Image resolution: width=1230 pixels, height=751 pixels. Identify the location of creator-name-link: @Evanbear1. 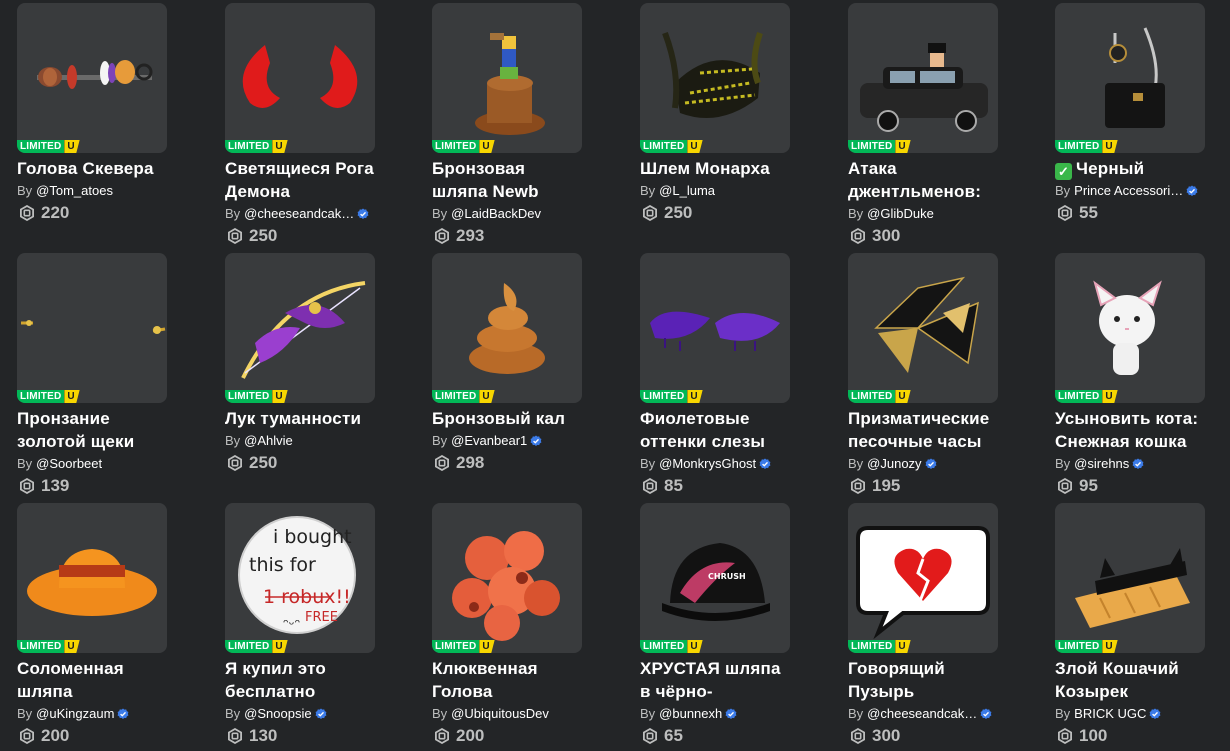
(489, 441).